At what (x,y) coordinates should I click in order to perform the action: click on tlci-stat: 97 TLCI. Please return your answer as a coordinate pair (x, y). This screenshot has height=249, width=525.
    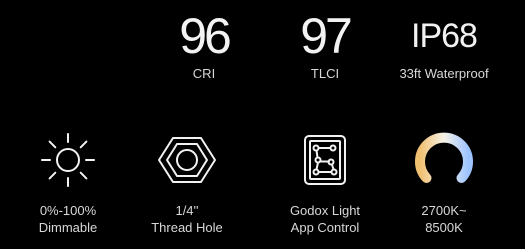
    Looking at the image, I should click on (325, 44).